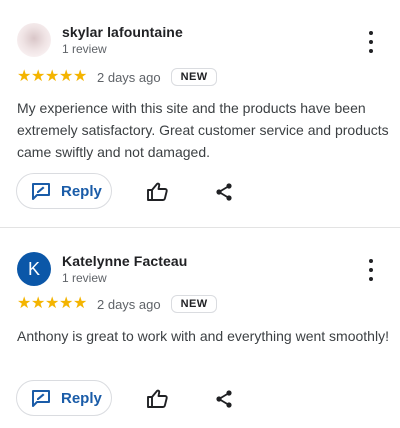 The width and height of the screenshot is (400, 428). Describe the element at coordinates (194, 304) in the screenshot. I see `new-badge: NEW` at that location.